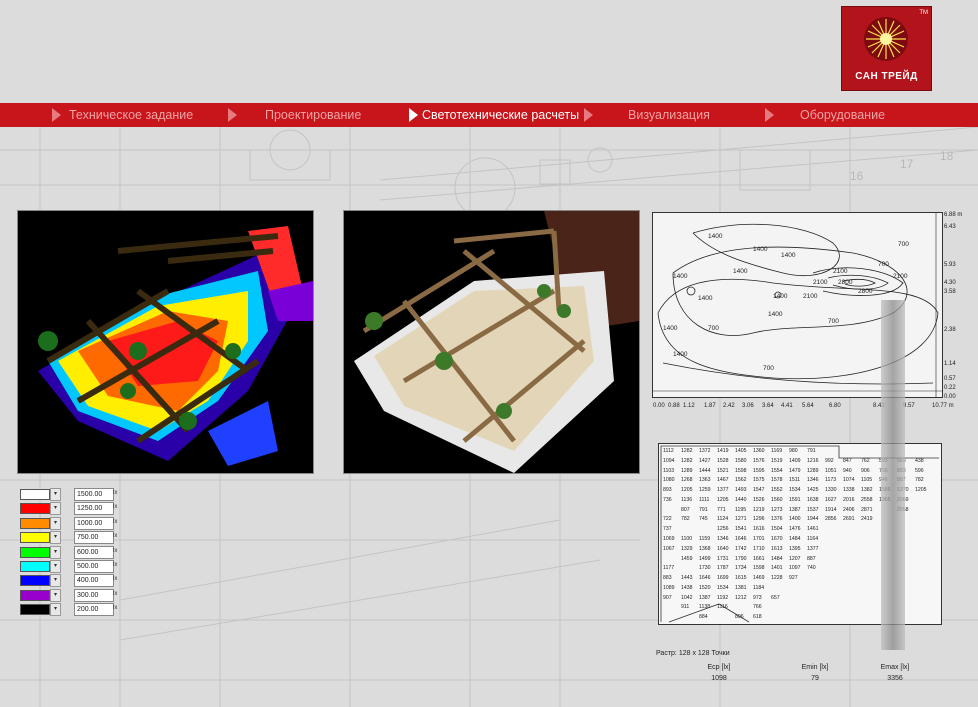 The width and height of the screenshot is (978, 707). Describe the element at coordinates (813, 460) in the screenshot. I see `grid-value: 1216` at that location.